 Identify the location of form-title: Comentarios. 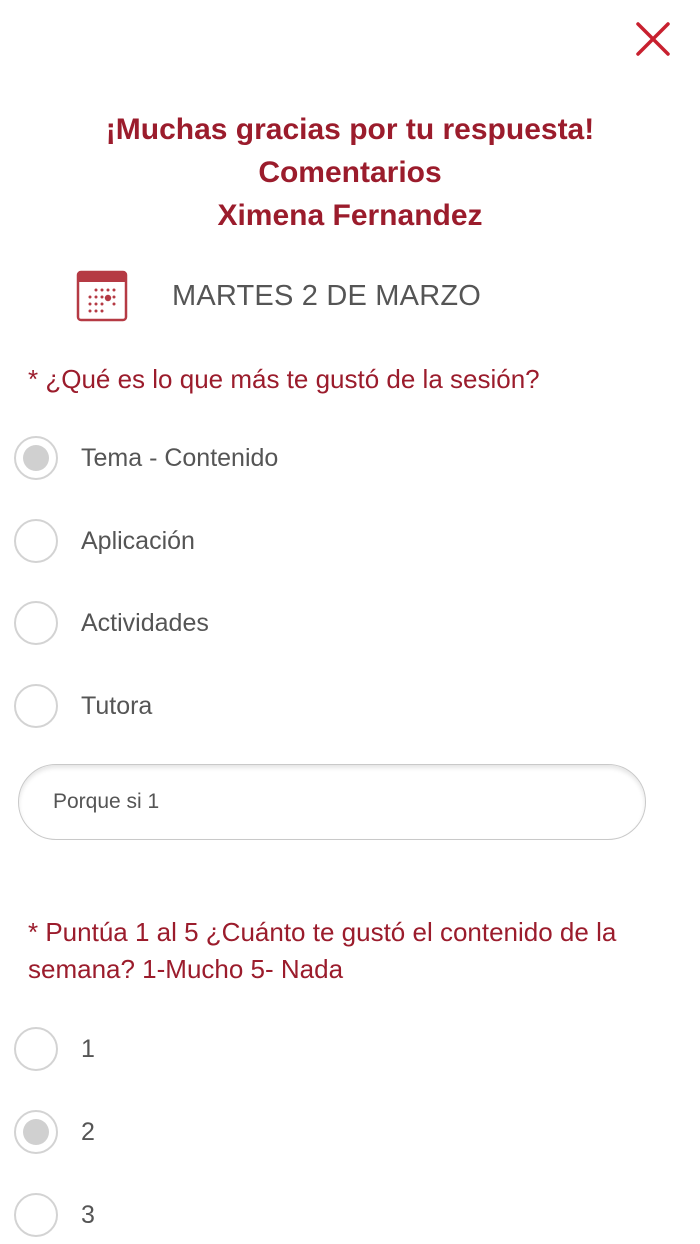
(350, 172).